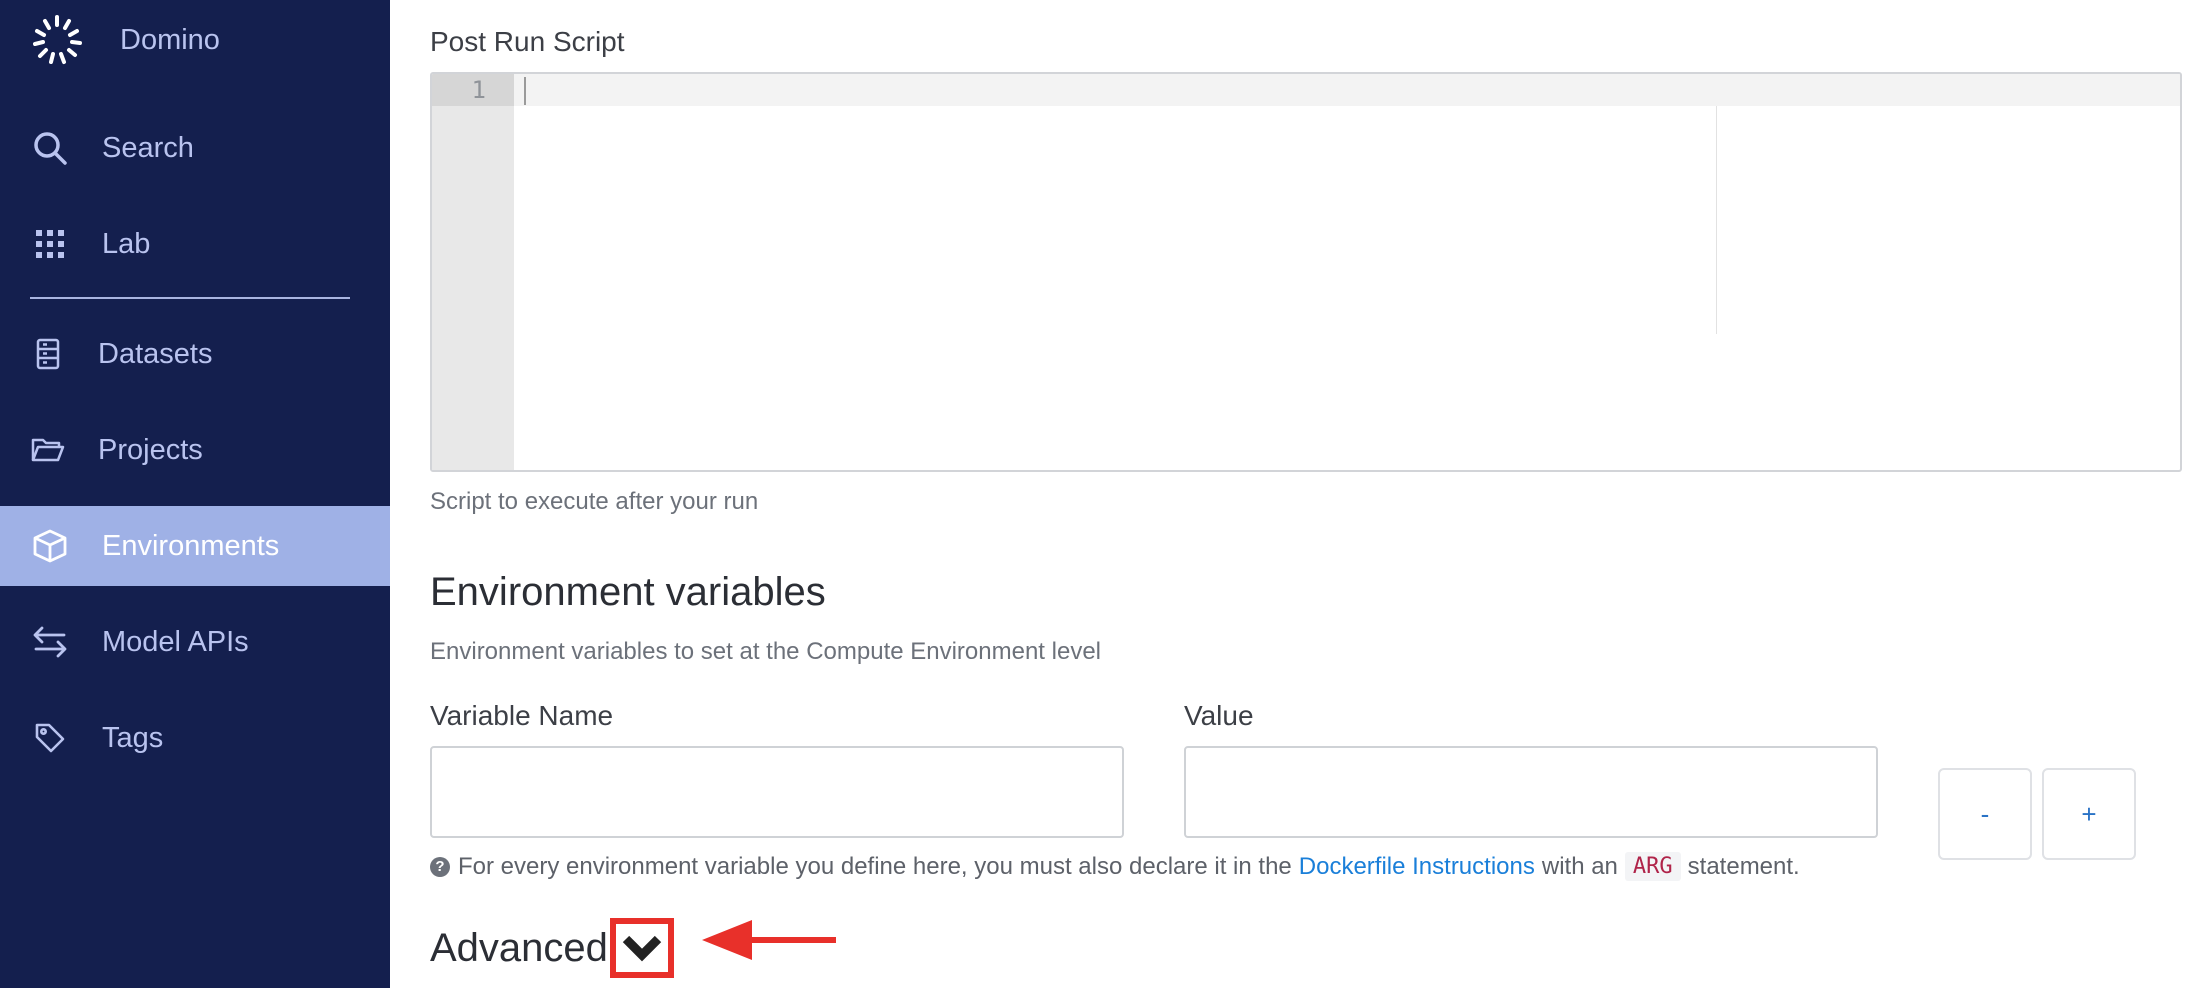 The image size is (2212, 988). Describe the element at coordinates (195, 148) in the screenshot. I see `sidebar-item-search: Search` at that location.